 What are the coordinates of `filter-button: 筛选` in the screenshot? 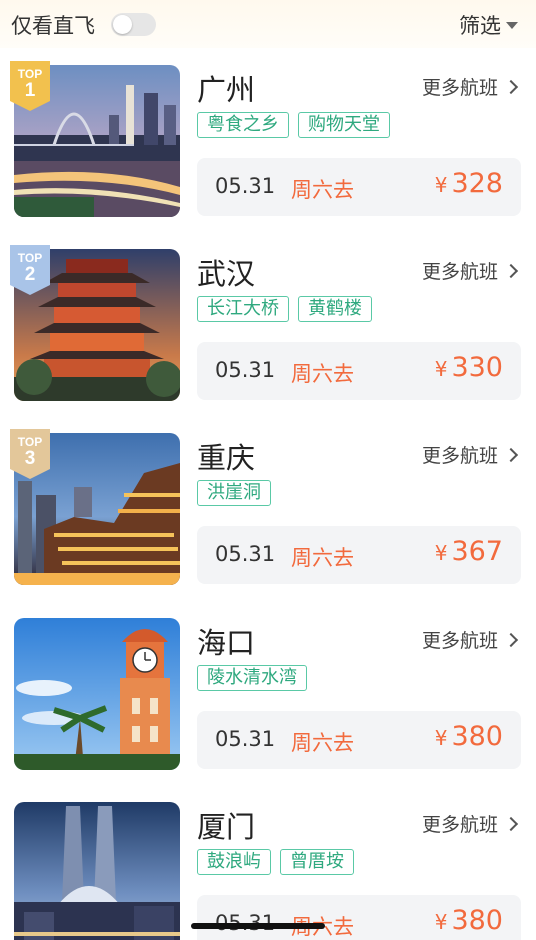 It's located at (488, 25).